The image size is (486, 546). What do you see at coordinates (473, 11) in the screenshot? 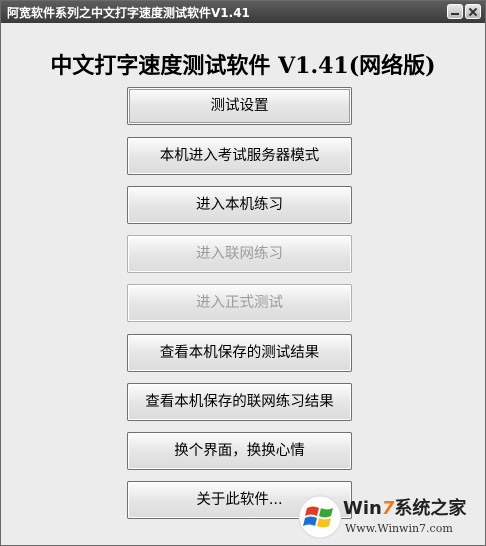
I see `close-button` at bounding box center [473, 11].